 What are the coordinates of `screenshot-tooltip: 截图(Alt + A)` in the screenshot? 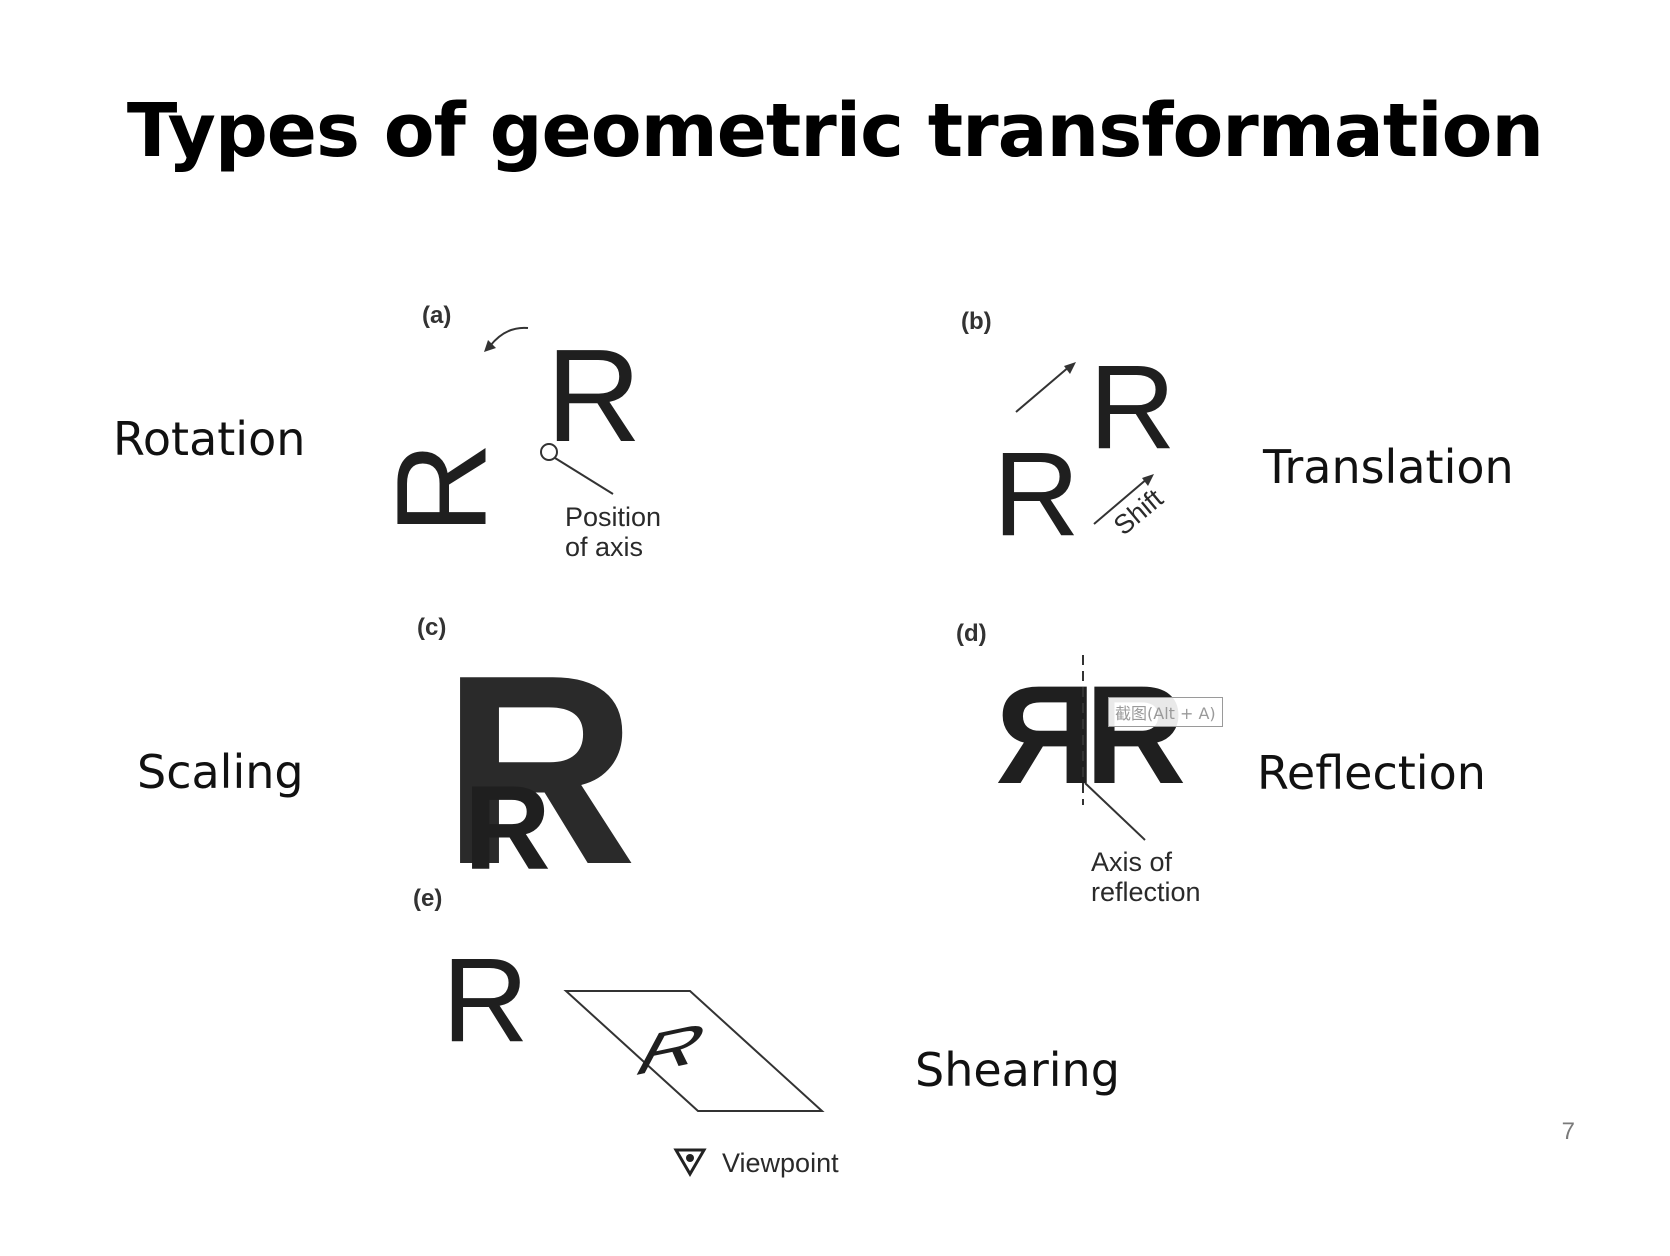 It's located at (1165, 712).